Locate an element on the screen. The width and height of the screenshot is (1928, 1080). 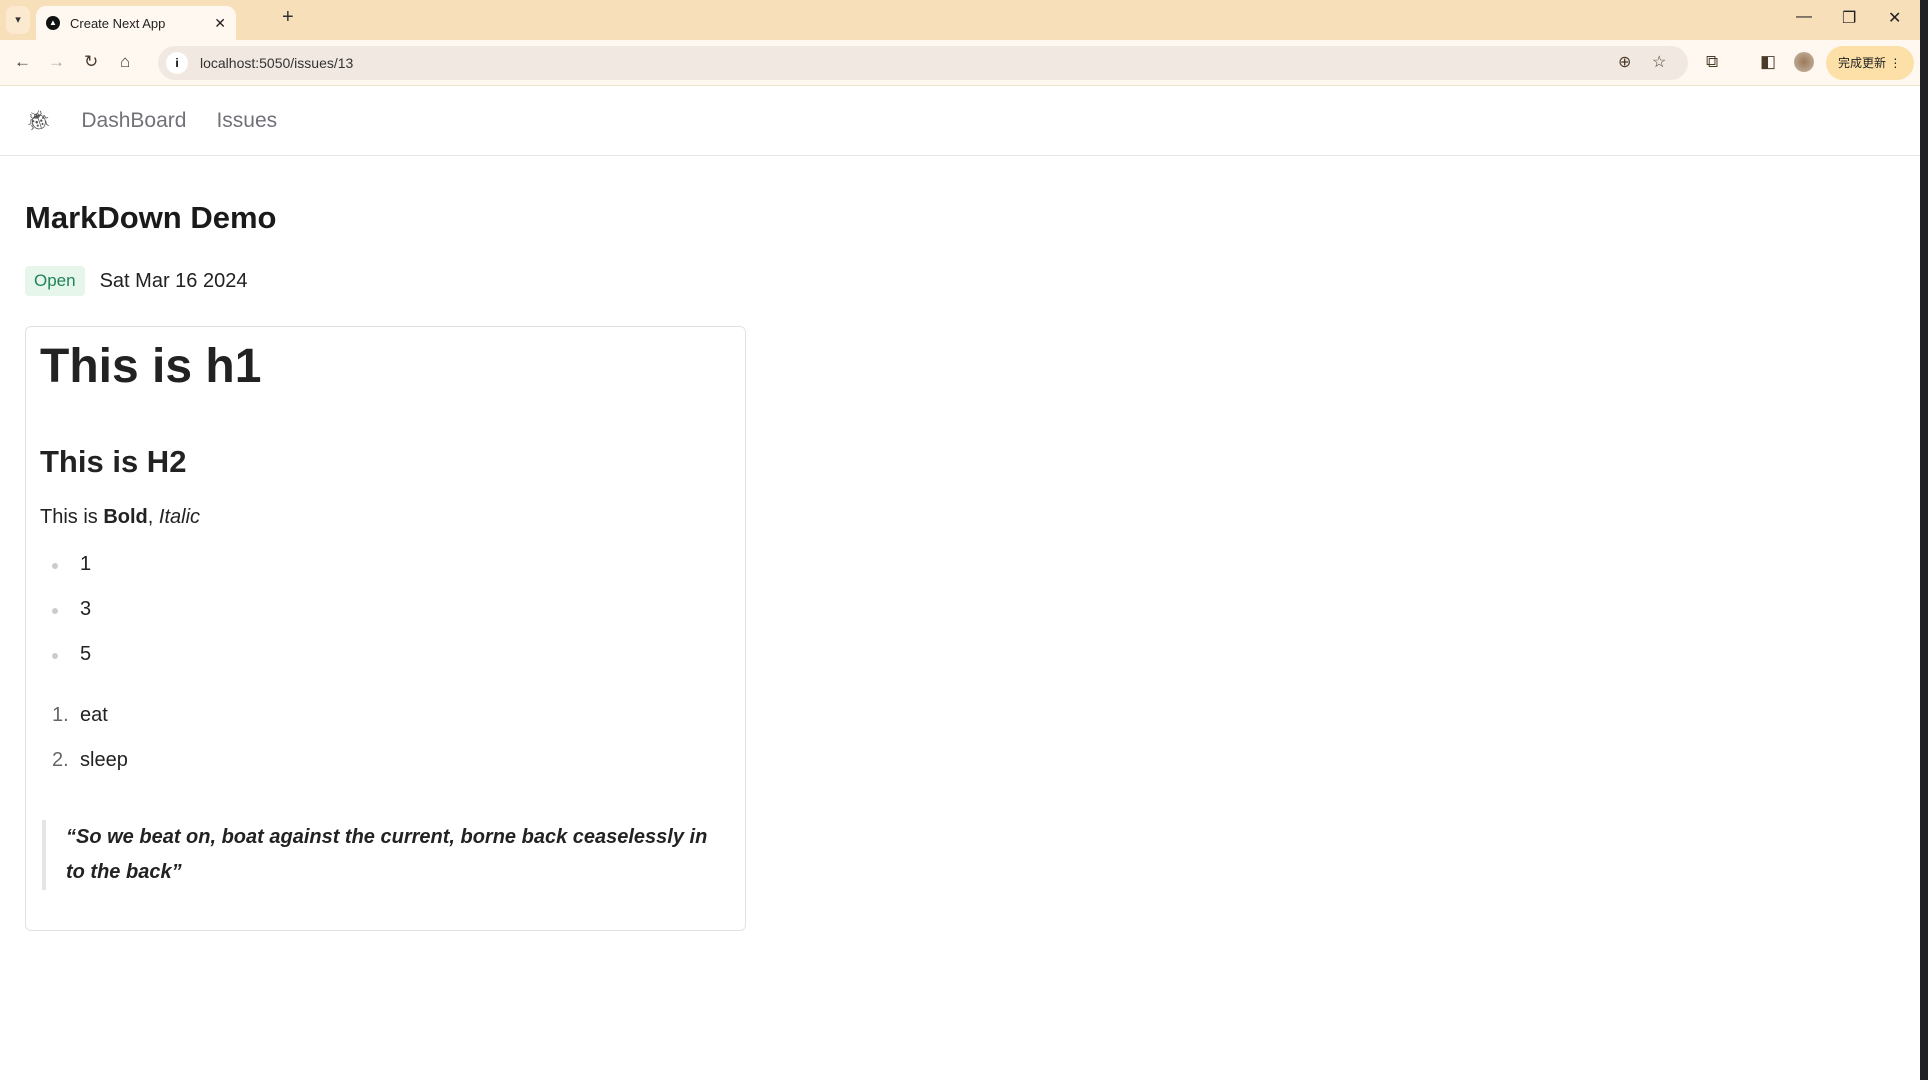
home-icon: ⌂ is located at coordinates (125, 62).